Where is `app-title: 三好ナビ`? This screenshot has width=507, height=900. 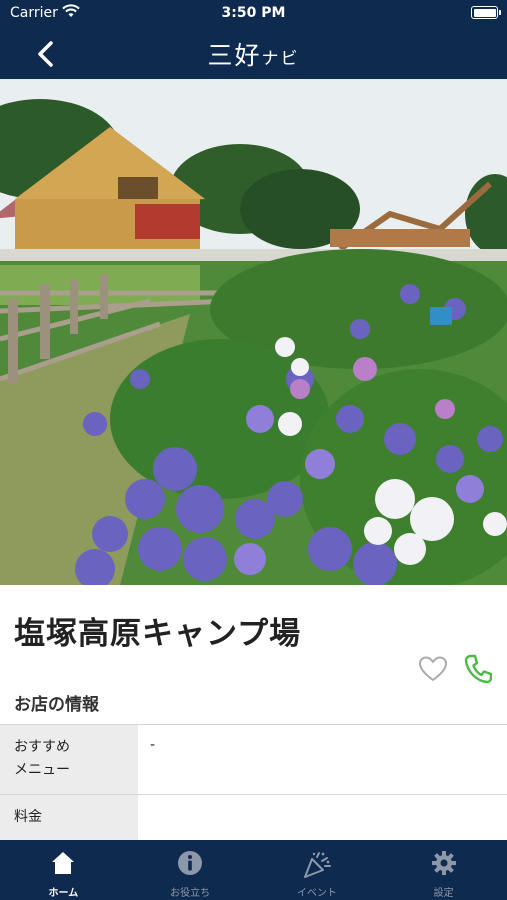
app-title: 三好ナビ is located at coordinates (253, 54).